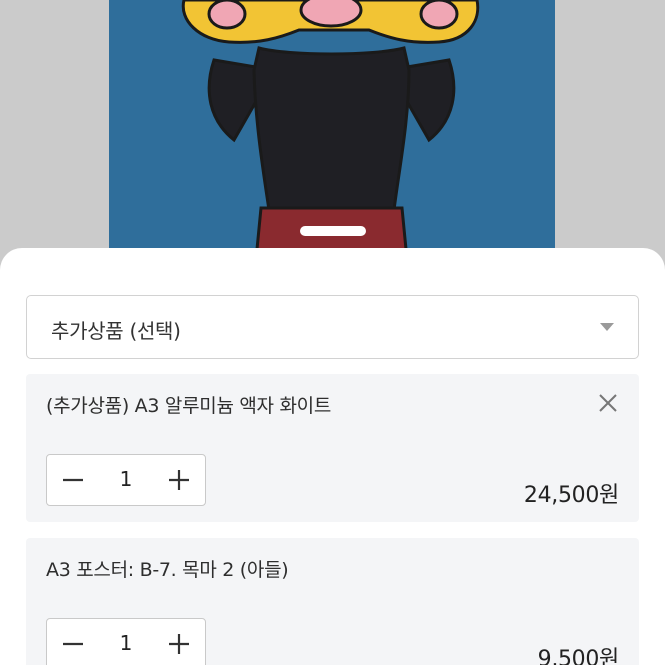 This screenshot has height=665, width=665. Describe the element at coordinates (333, 231) in the screenshot. I see `sheet-drag-handle` at that location.